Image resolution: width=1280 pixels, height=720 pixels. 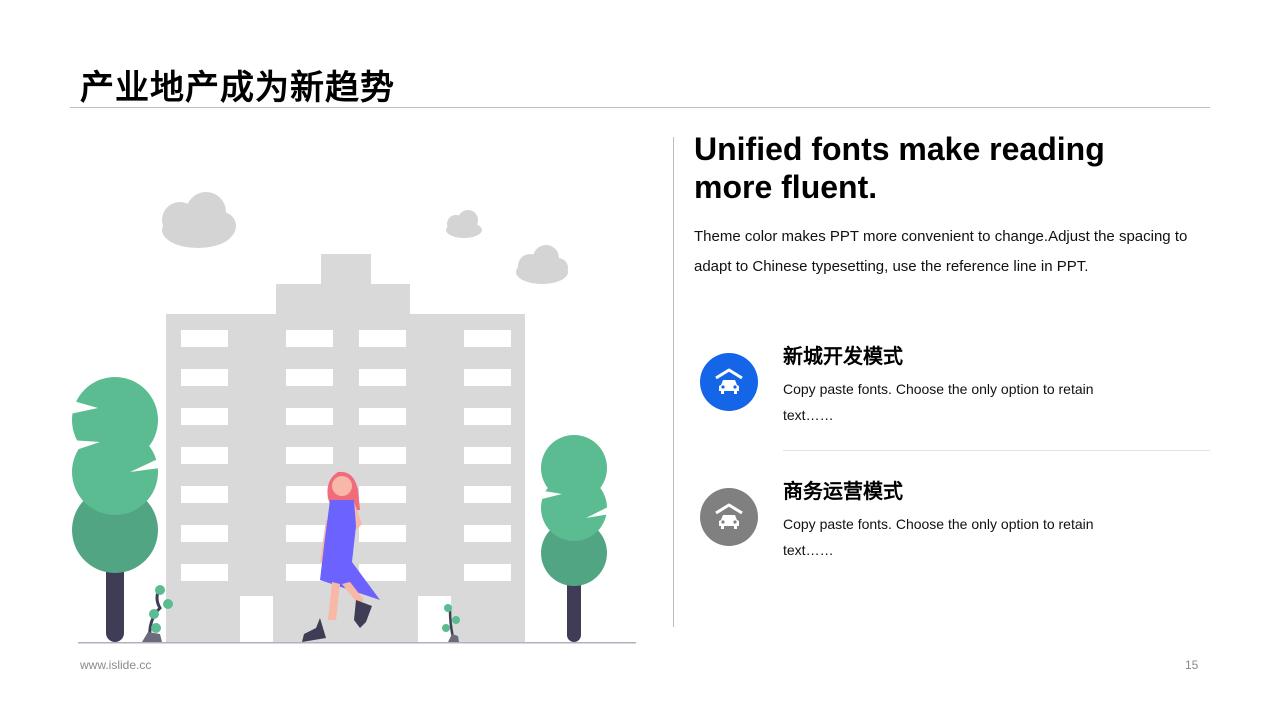 What do you see at coordinates (899, 149) in the screenshot?
I see `headline-line-1: Unified fonts make reading` at bounding box center [899, 149].